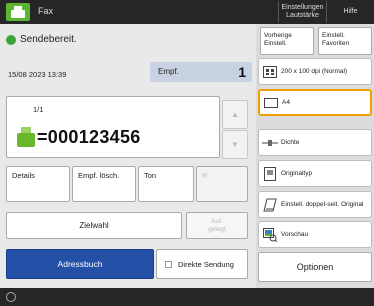 The width and height of the screenshot is (374, 306). I want to click on settings-volume-button: Einstellungen Lautstärke, so click(302, 12).